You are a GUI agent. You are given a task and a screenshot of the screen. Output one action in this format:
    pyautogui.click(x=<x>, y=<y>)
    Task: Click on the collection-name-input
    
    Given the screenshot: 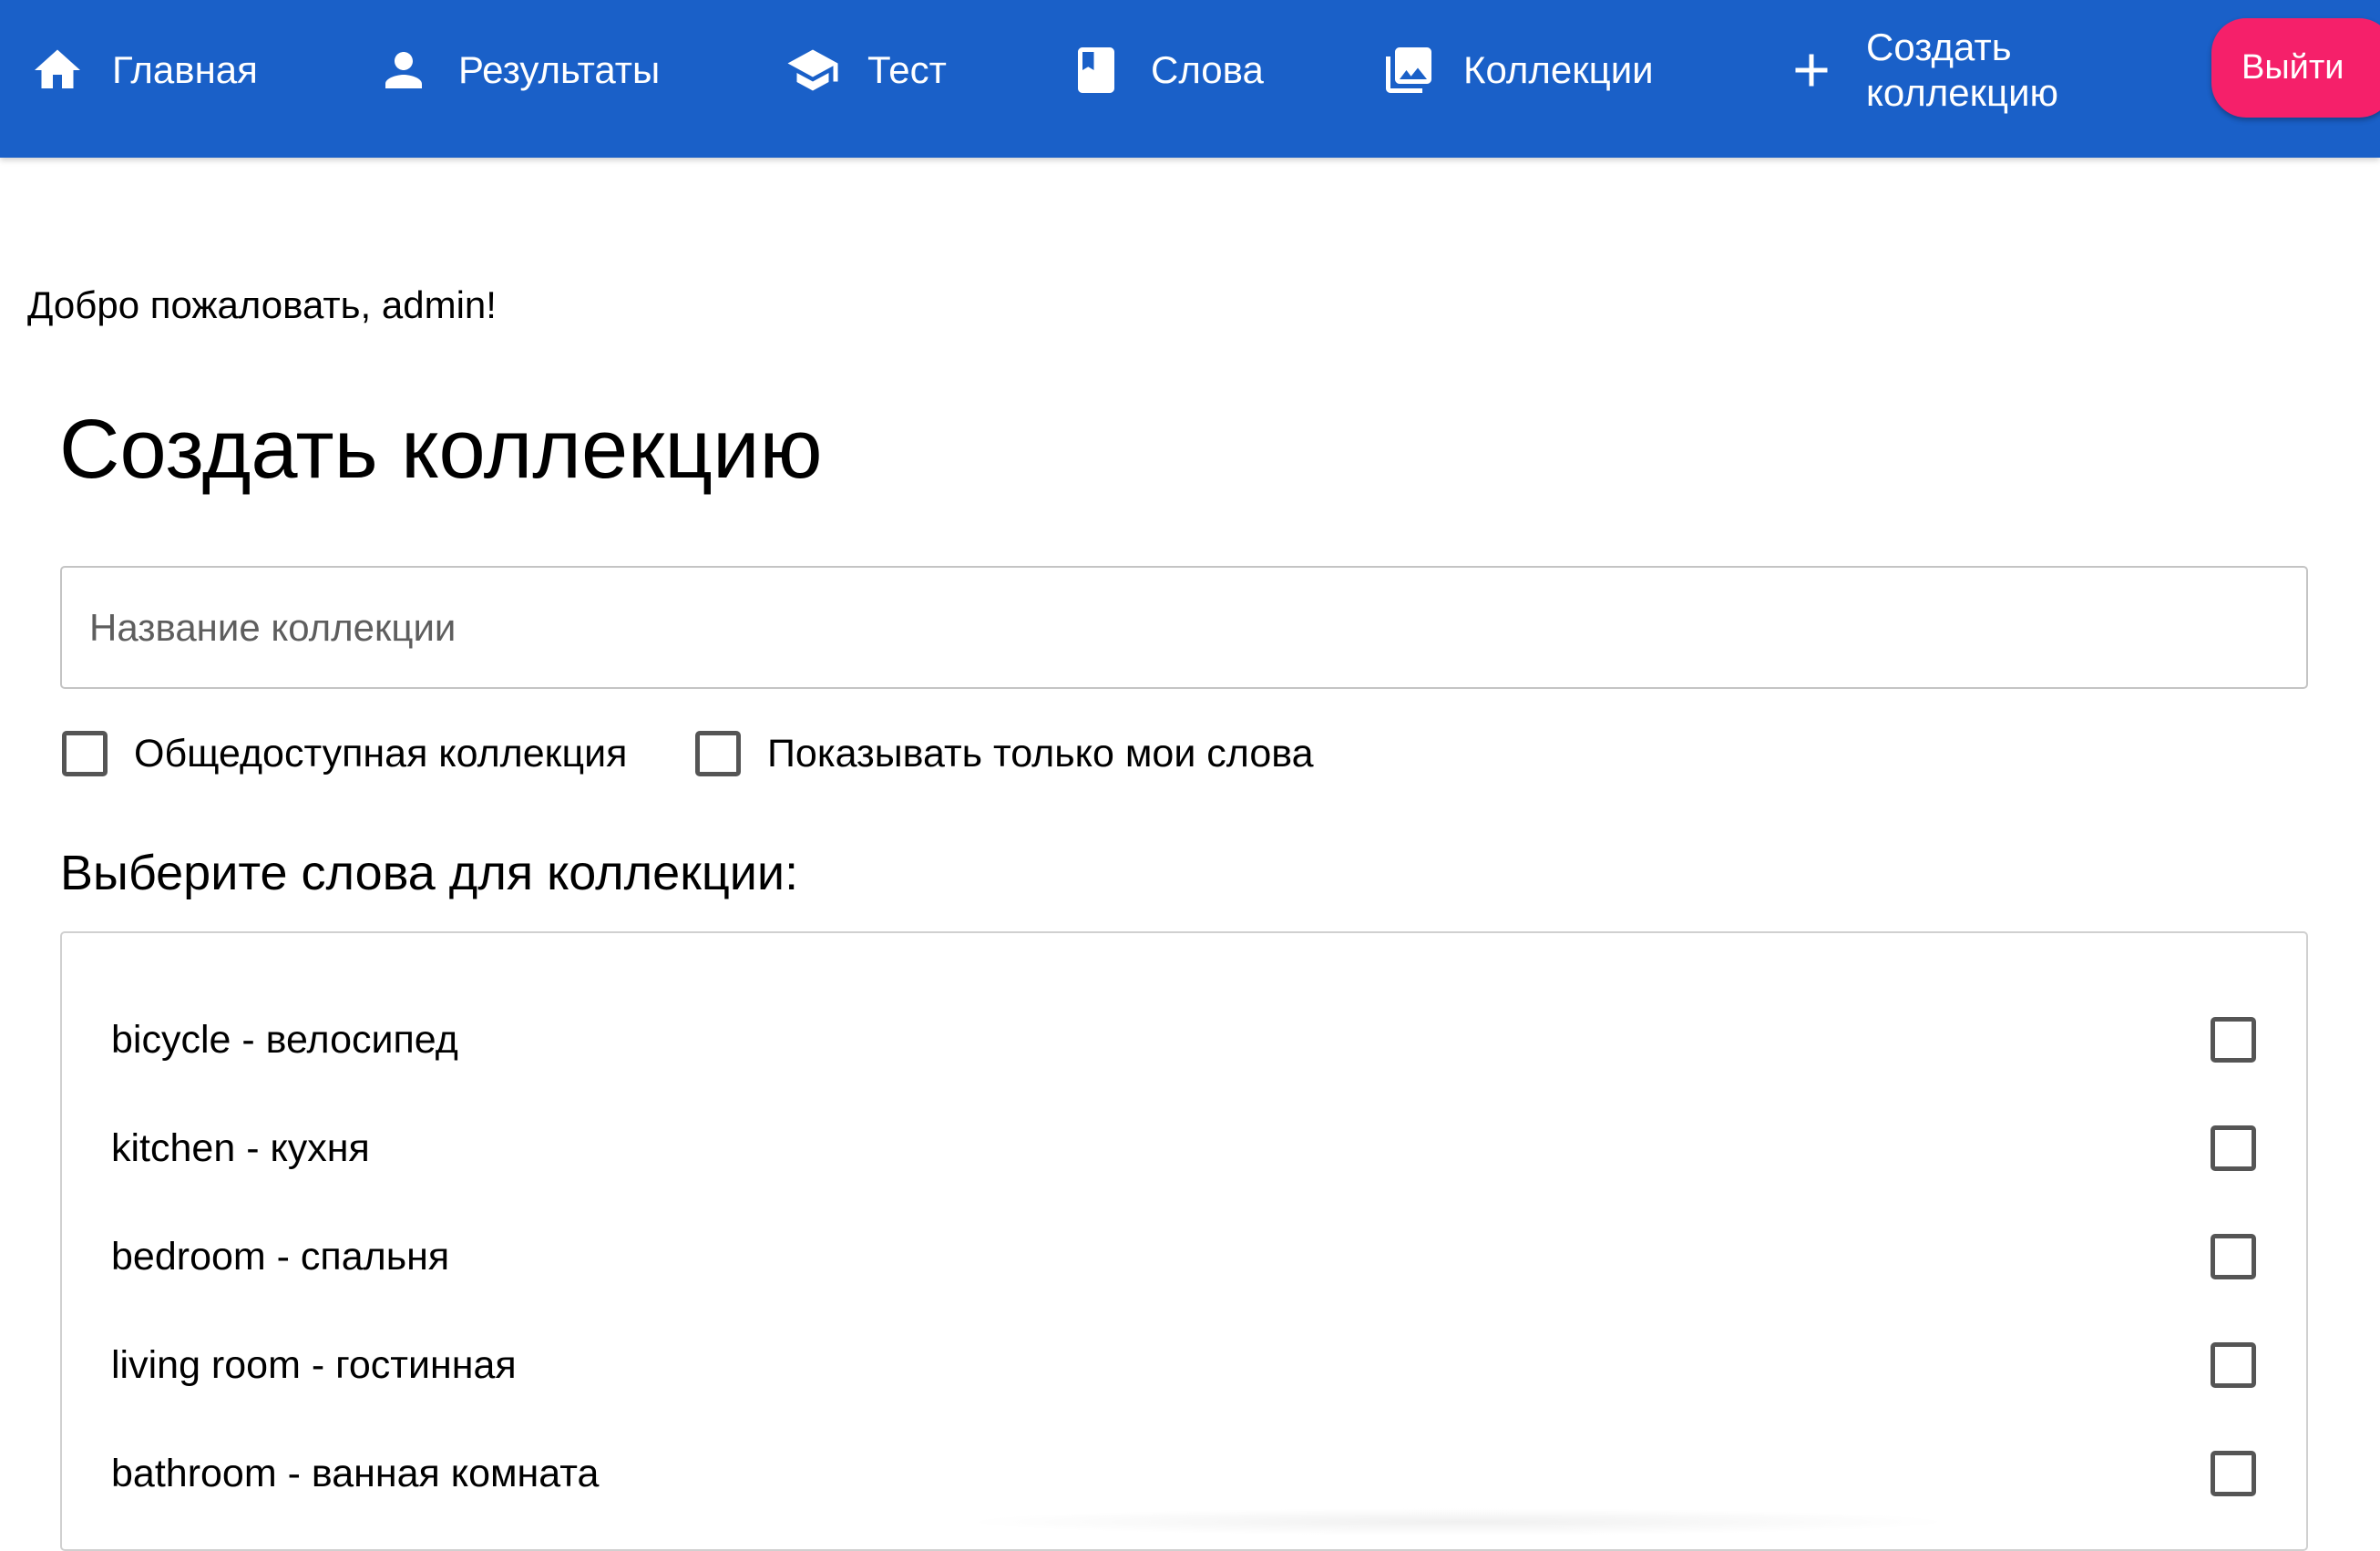 What is the action you would take?
    pyautogui.click(x=1184, y=627)
    